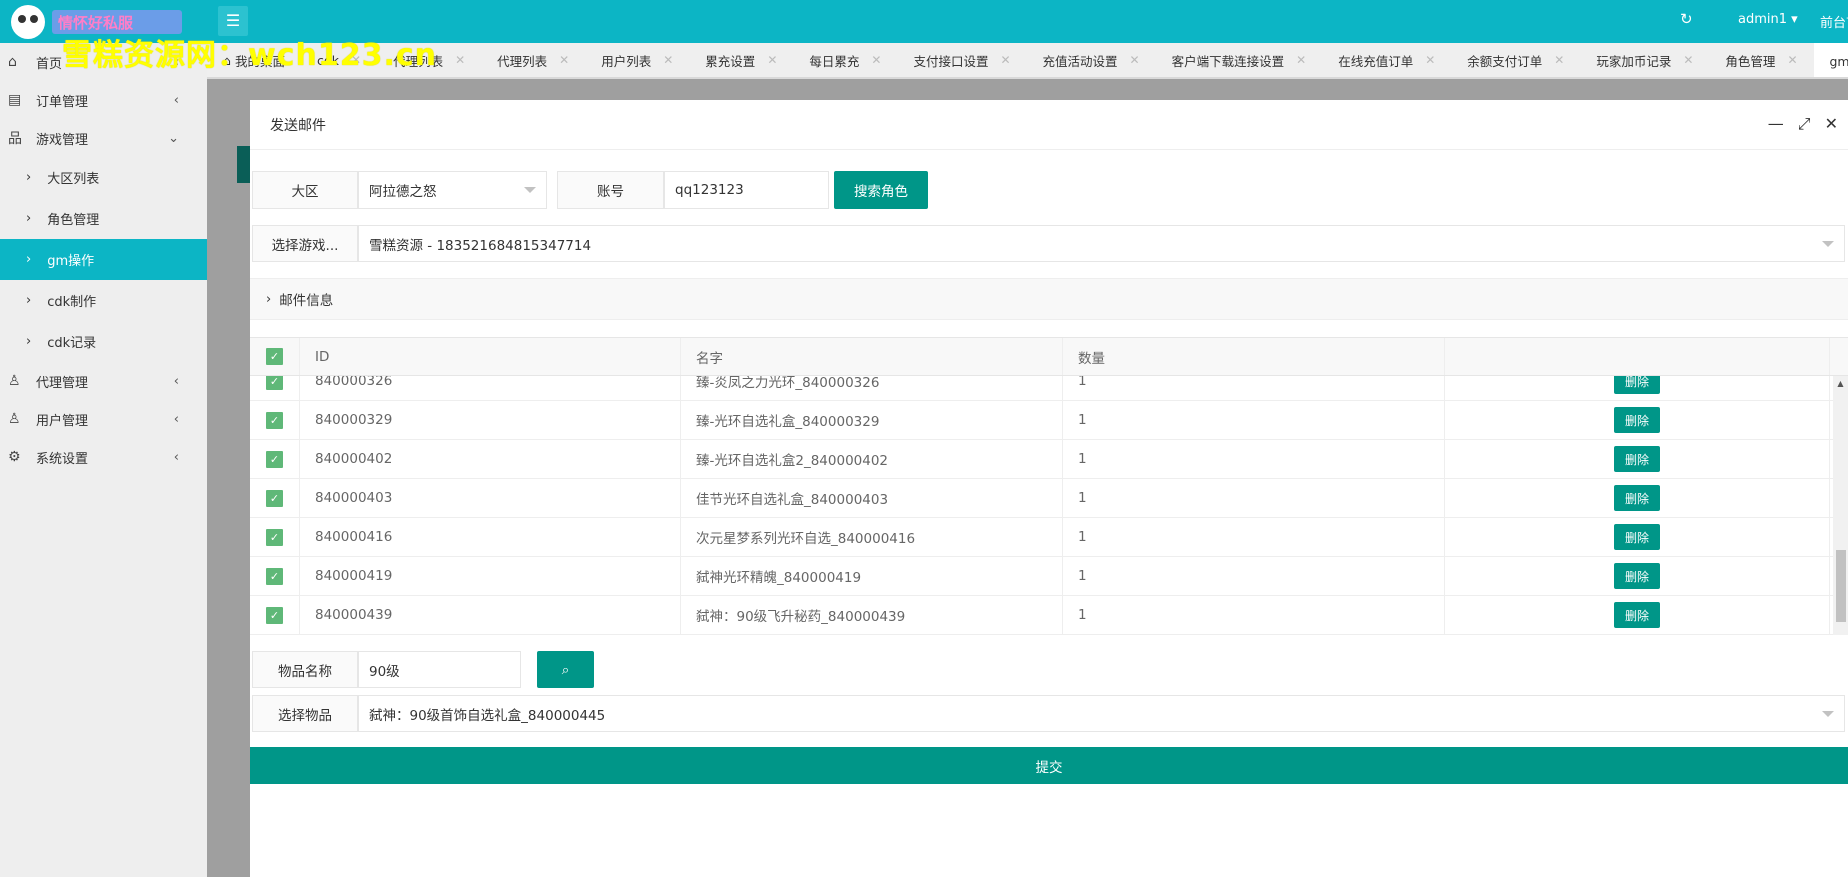  What do you see at coordinates (62, 140) in the screenshot?
I see `label: 游戏管理` at bounding box center [62, 140].